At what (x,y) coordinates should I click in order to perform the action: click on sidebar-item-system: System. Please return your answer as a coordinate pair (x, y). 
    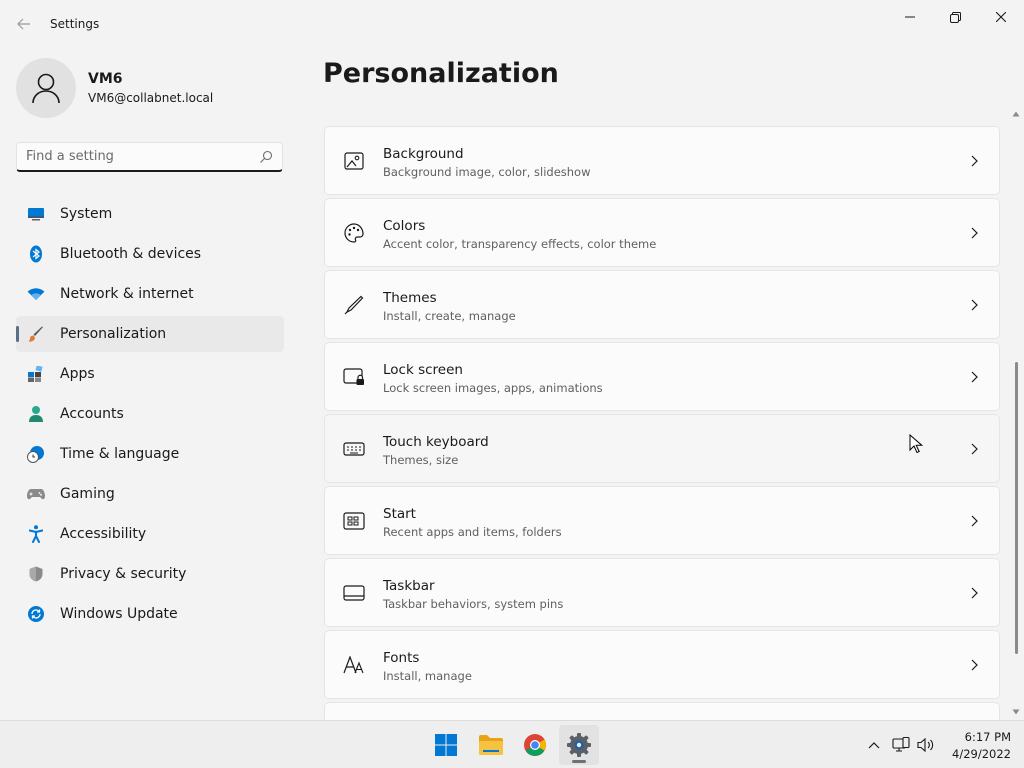
    Looking at the image, I should click on (150, 214).